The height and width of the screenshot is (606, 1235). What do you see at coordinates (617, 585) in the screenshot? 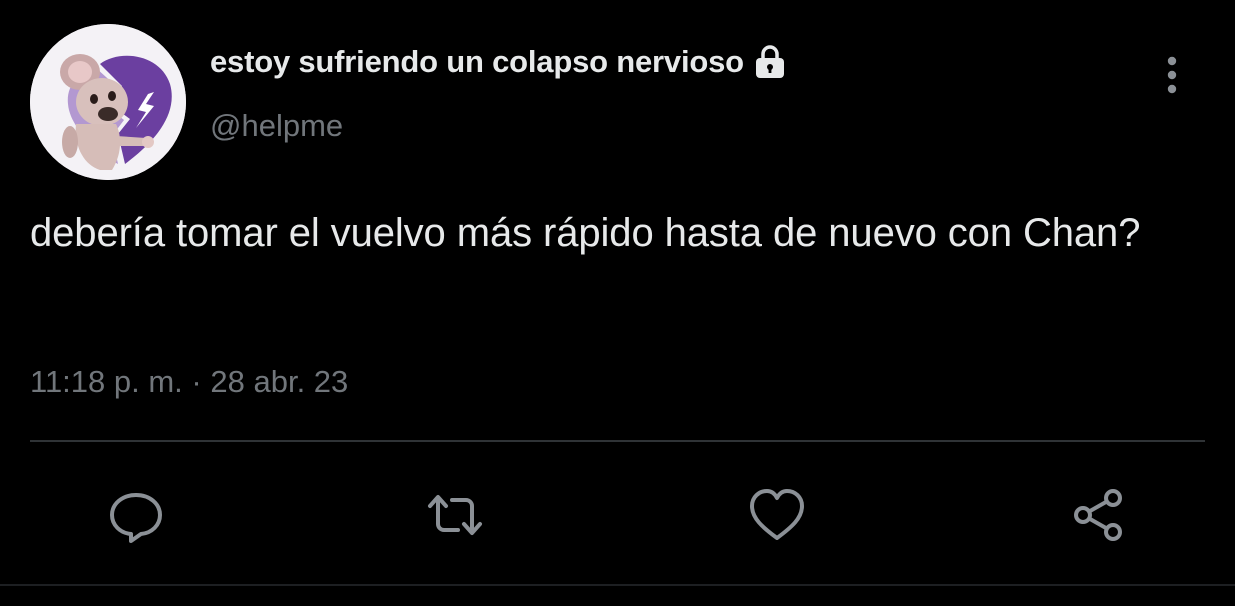
I see `bottom-divider` at bounding box center [617, 585].